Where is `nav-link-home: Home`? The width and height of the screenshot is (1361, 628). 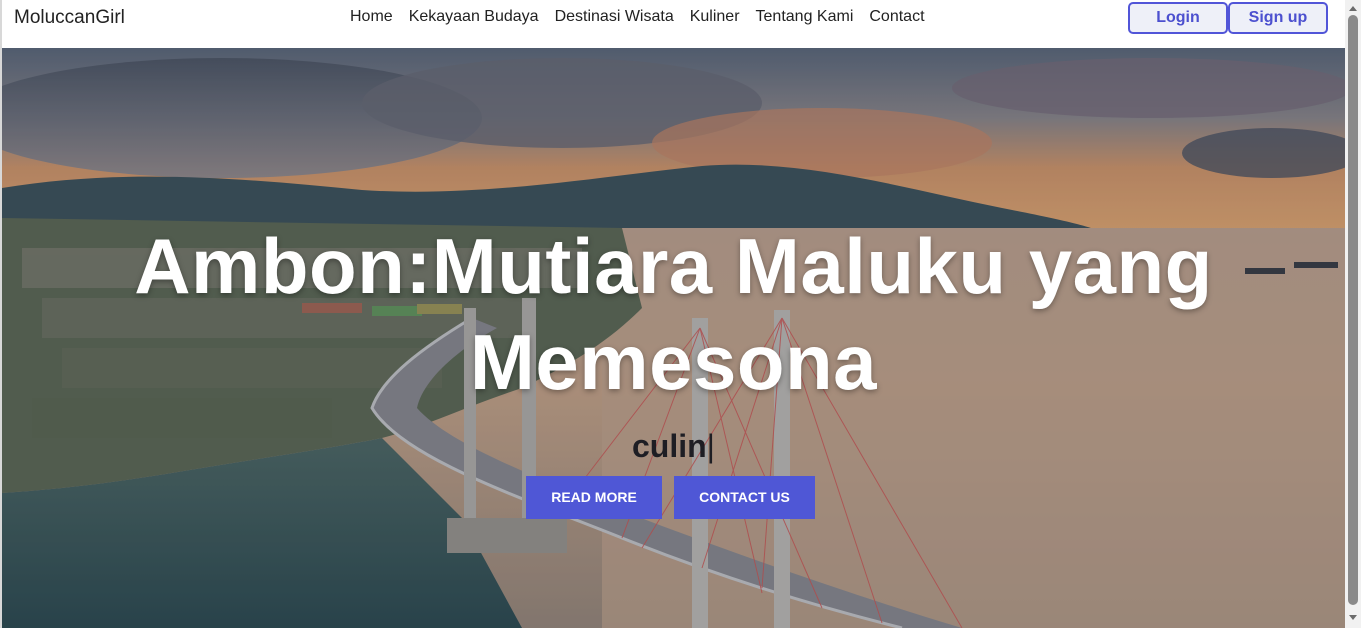 nav-link-home: Home is located at coordinates (371, 17).